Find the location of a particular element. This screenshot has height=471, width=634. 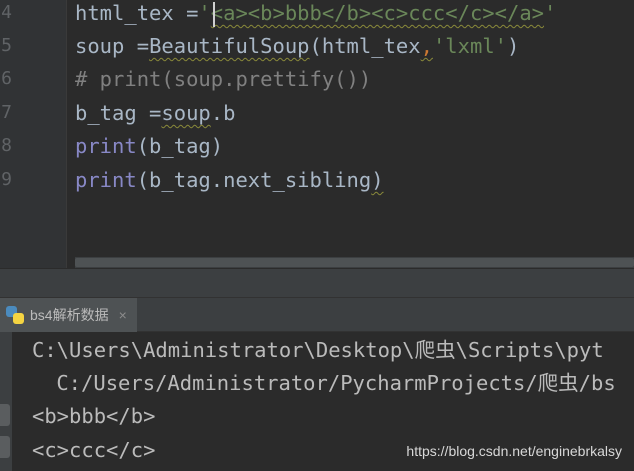

code-line: # print(soup.prettify()) is located at coordinates (223, 82).